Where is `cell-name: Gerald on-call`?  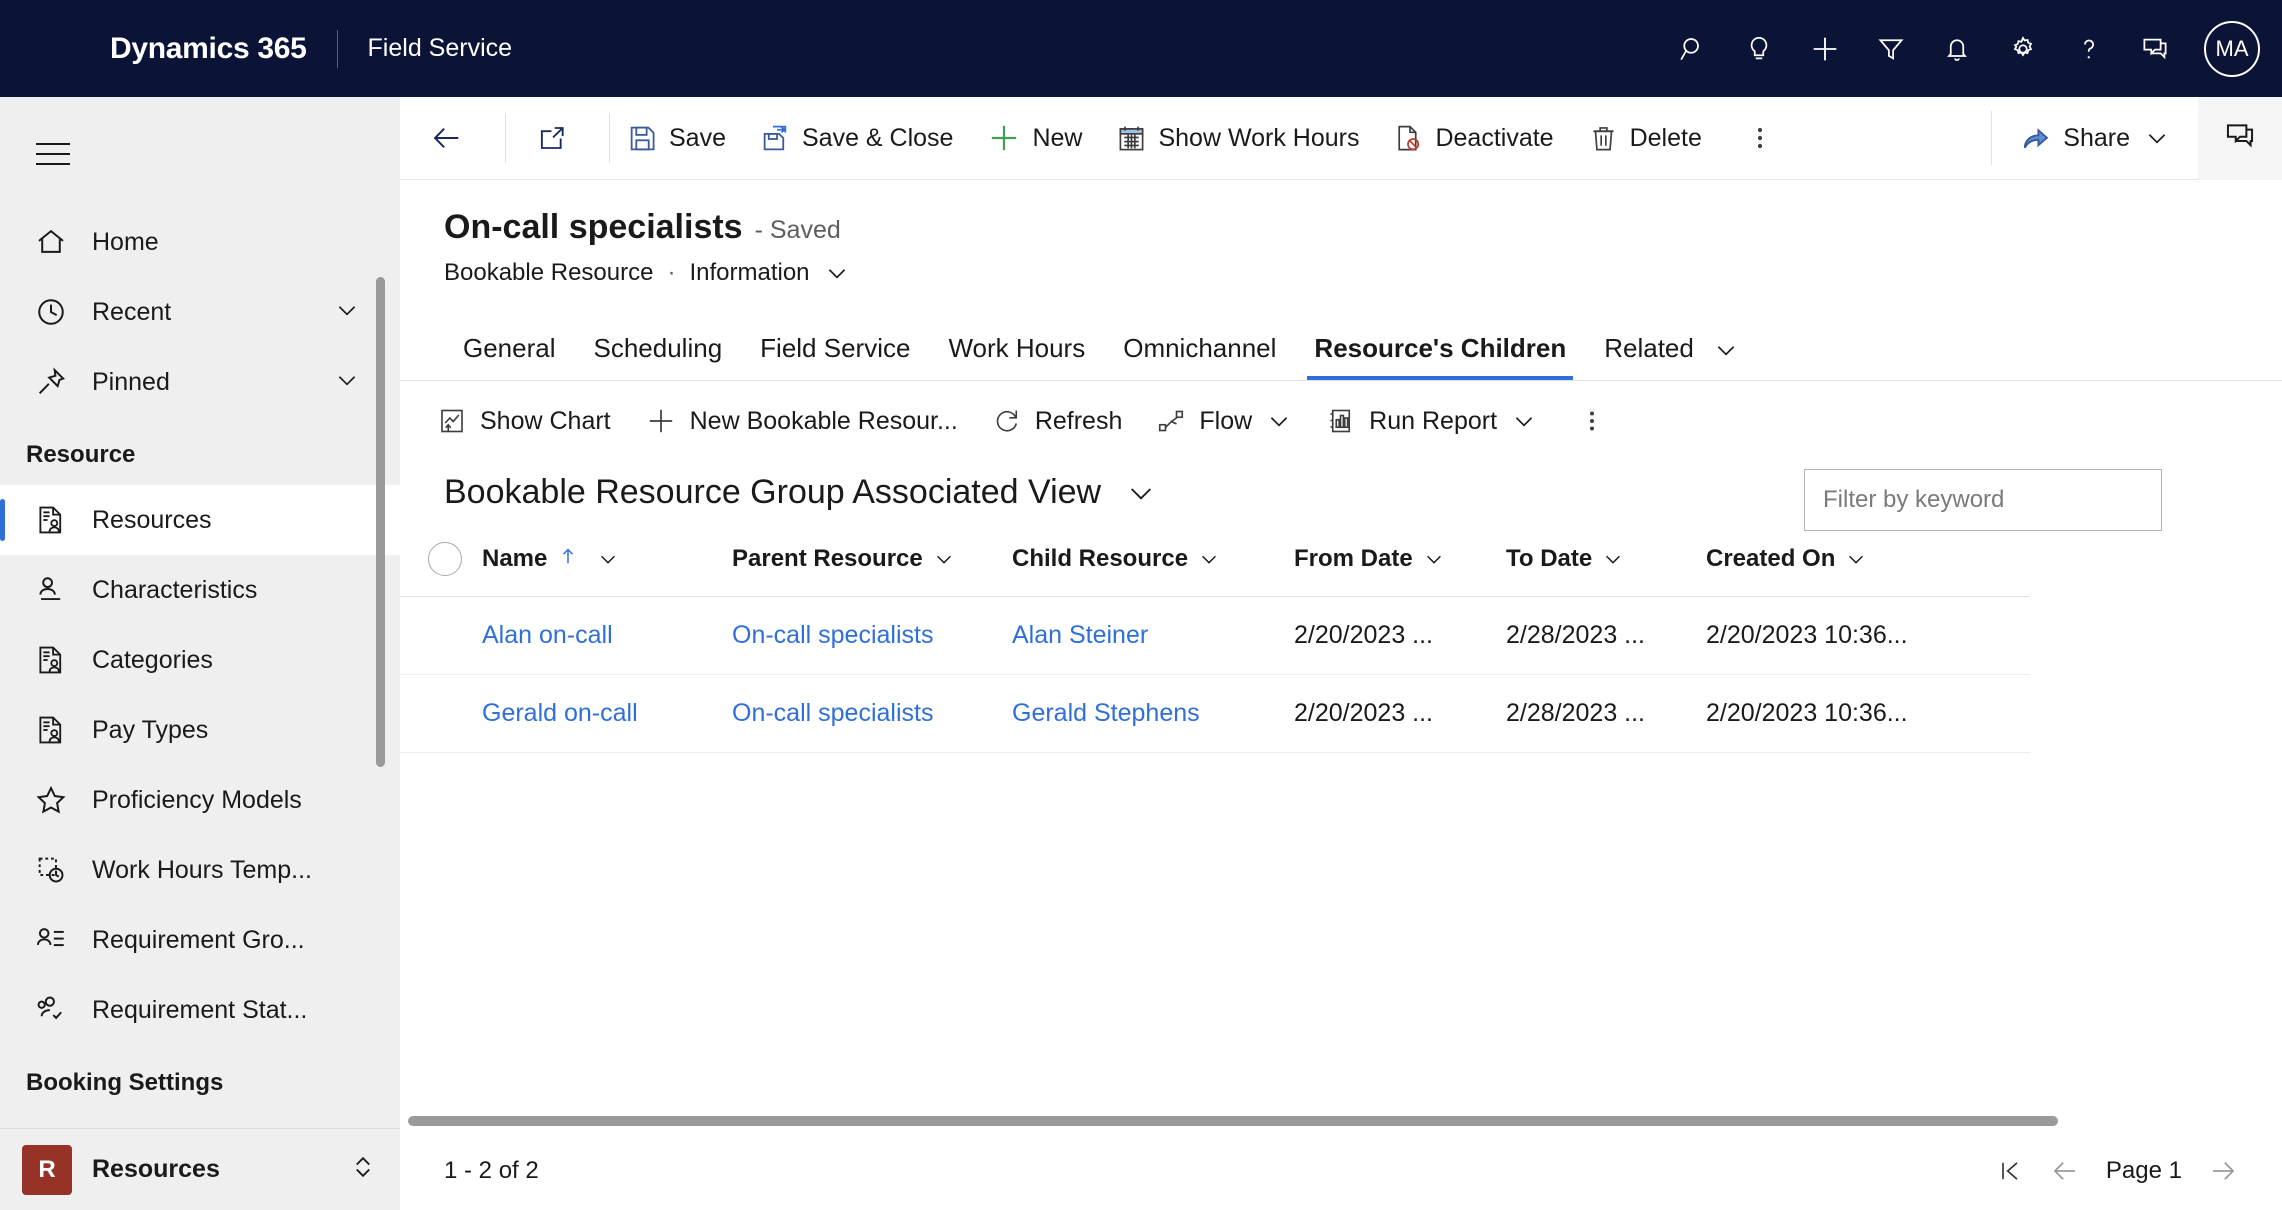
cell-name: Gerald on-call is located at coordinates (607, 713).